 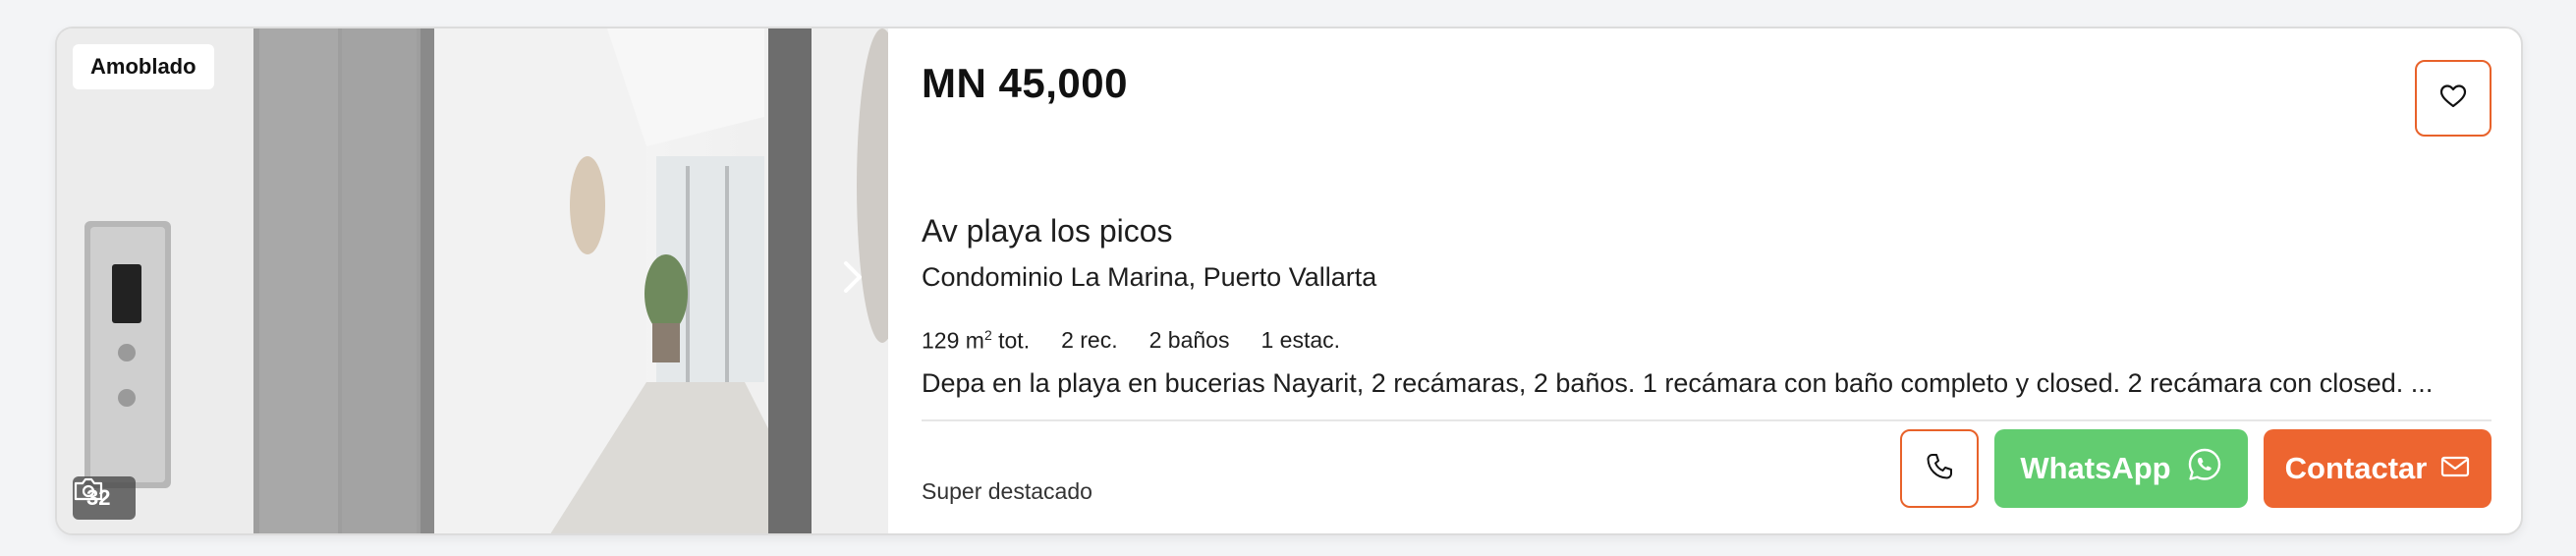 What do you see at coordinates (1047, 232) in the screenshot?
I see `listing-address: Av playa los picos` at bounding box center [1047, 232].